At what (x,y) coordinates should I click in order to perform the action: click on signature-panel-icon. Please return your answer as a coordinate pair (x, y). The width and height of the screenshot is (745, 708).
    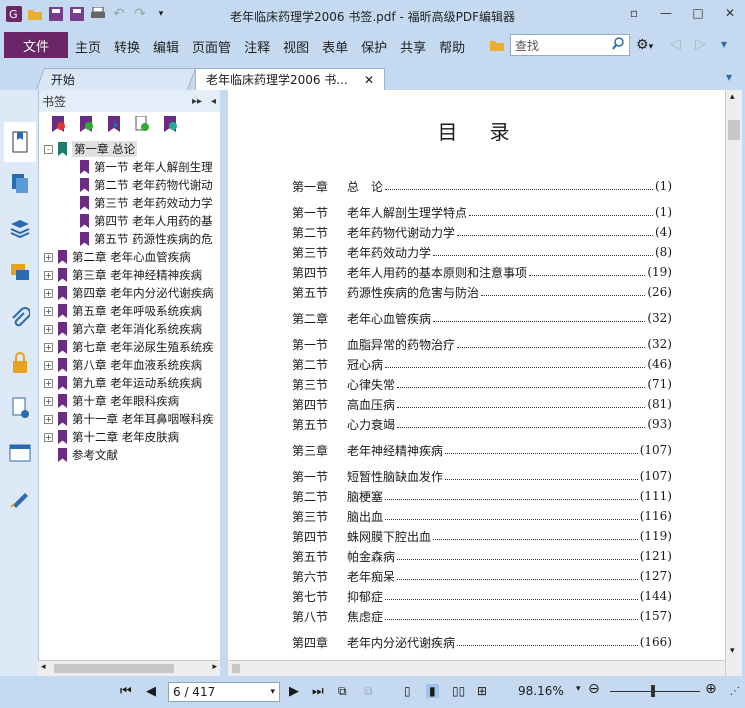
    Looking at the image, I should click on (20, 498).